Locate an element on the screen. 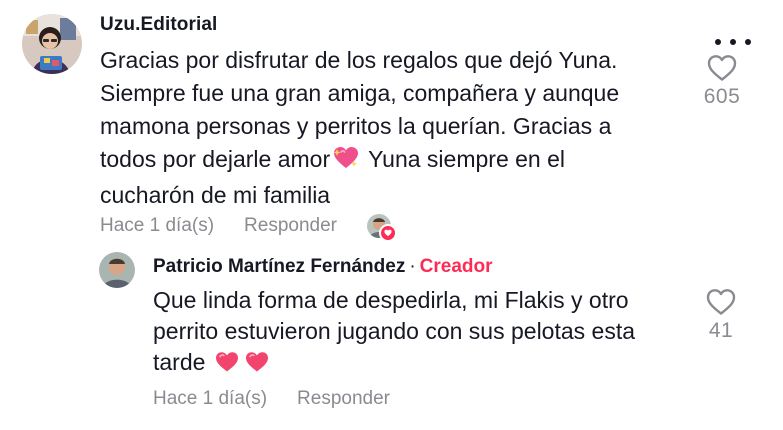  reply-username: Patricio Martínez Fernández is located at coordinates (279, 266).